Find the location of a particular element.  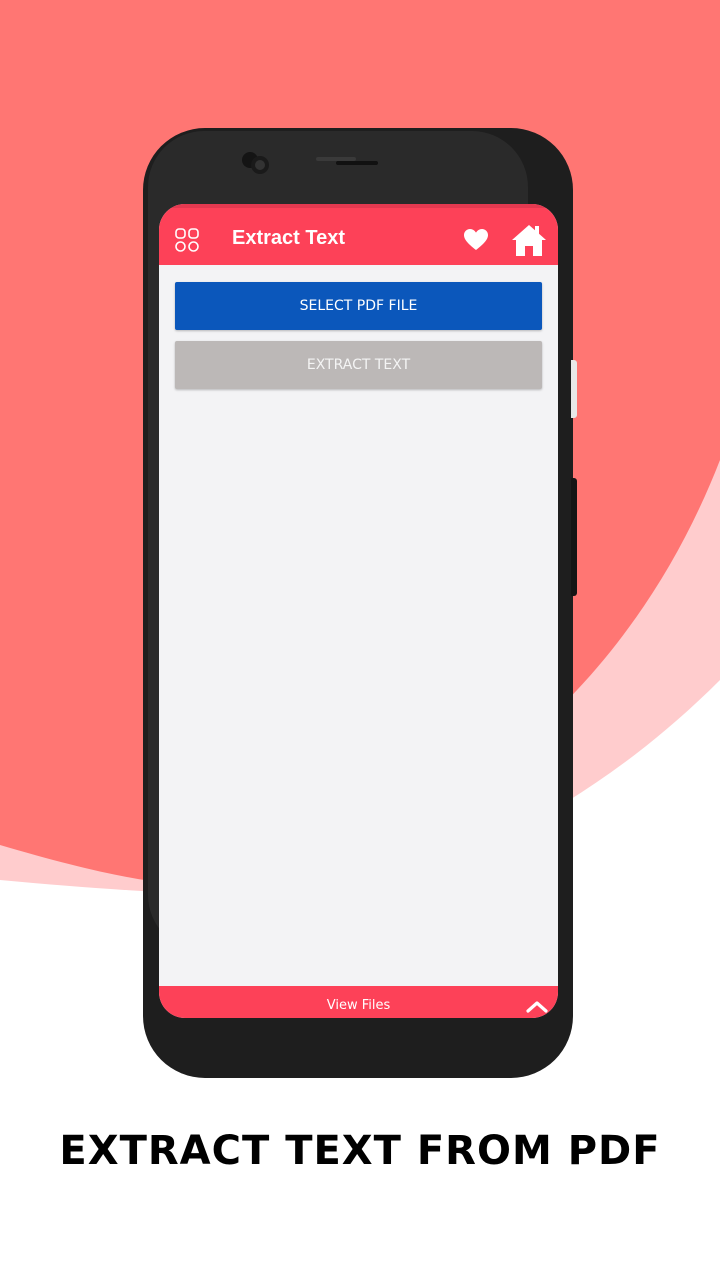

home-icon is located at coordinates (529, 240).